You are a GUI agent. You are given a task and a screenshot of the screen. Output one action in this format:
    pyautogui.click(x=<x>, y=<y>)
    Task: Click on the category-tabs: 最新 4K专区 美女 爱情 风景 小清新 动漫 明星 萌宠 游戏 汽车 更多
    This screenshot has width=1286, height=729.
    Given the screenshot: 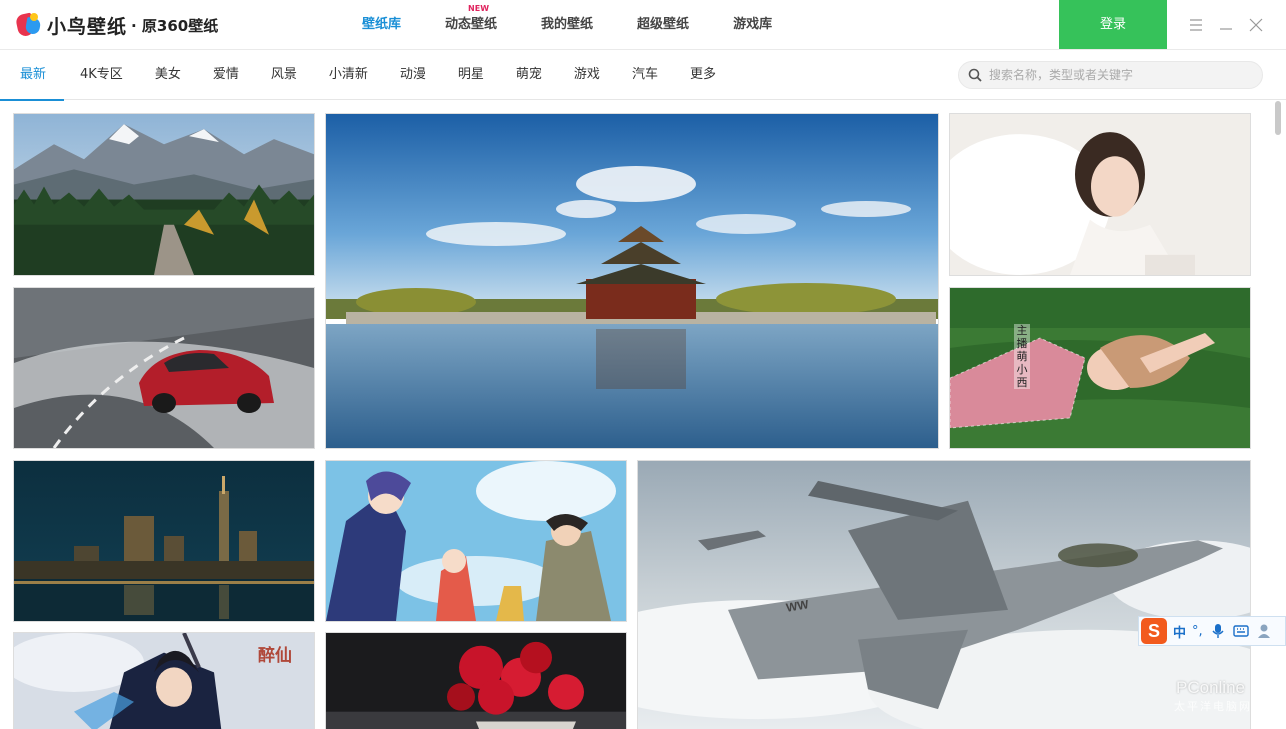 What is the action you would take?
    pyautogui.click(x=366, y=76)
    